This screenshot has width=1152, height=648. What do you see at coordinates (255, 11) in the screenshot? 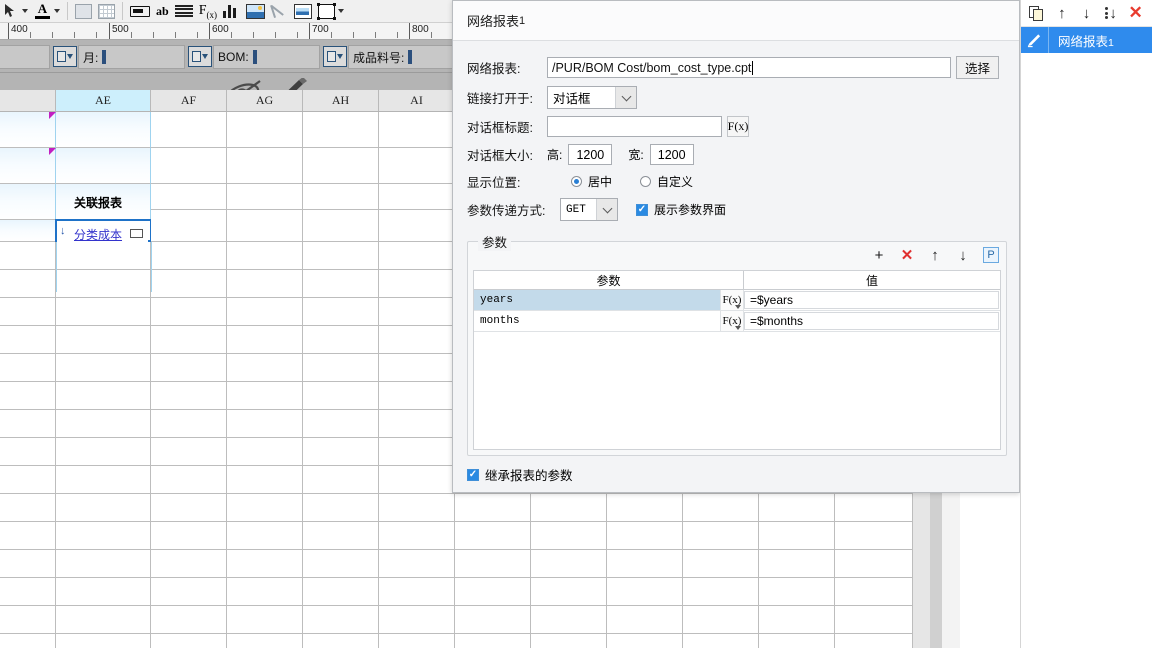
I see `image-icon` at bounding box center [255, 11].